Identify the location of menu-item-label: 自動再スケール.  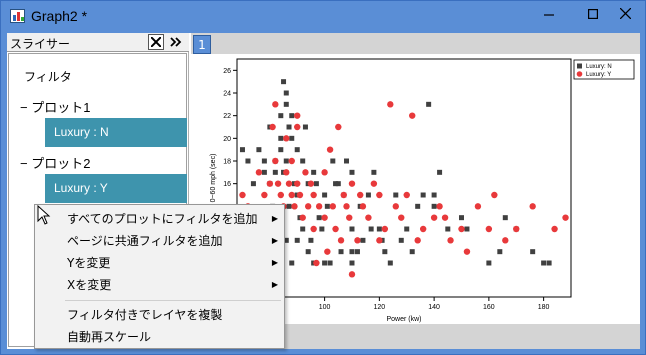
(109, 337).